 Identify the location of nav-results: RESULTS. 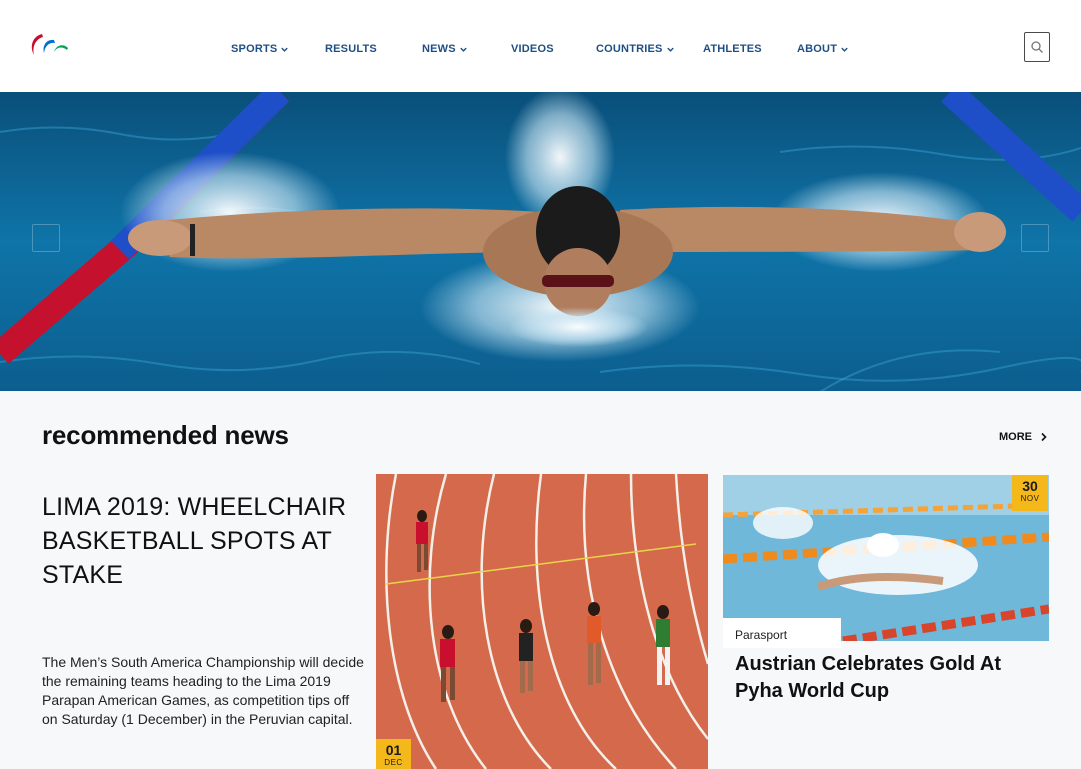
(351, 49).